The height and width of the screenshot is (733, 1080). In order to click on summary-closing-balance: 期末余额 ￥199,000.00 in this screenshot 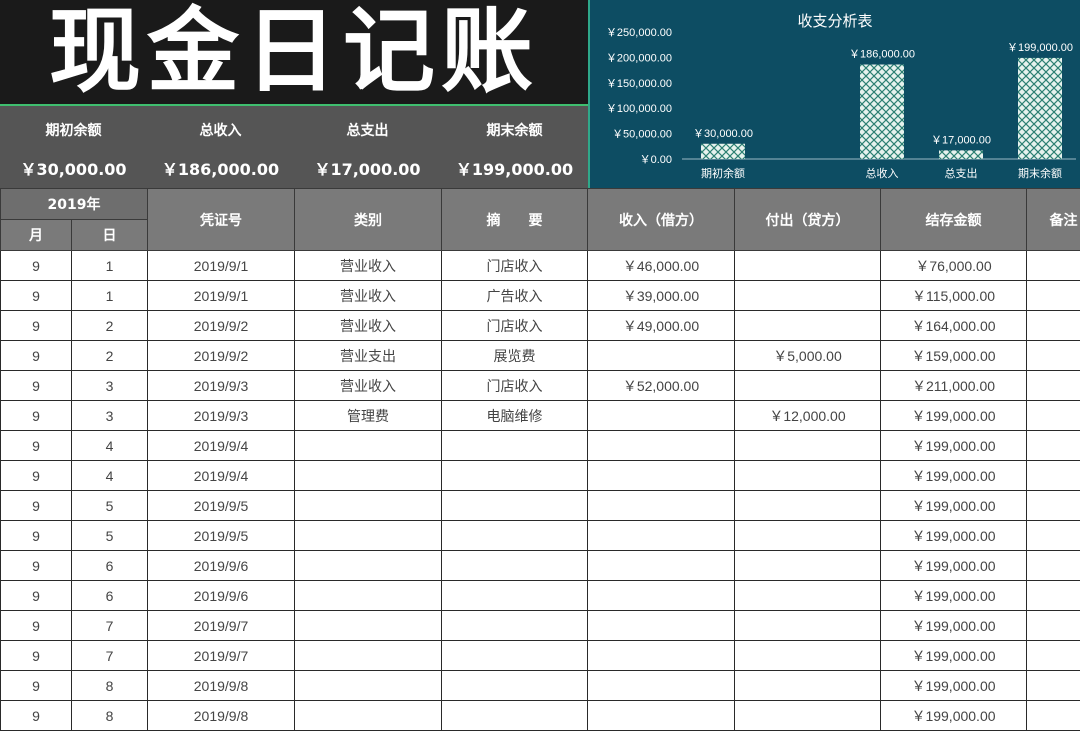, I will do `click(514, 147)`.